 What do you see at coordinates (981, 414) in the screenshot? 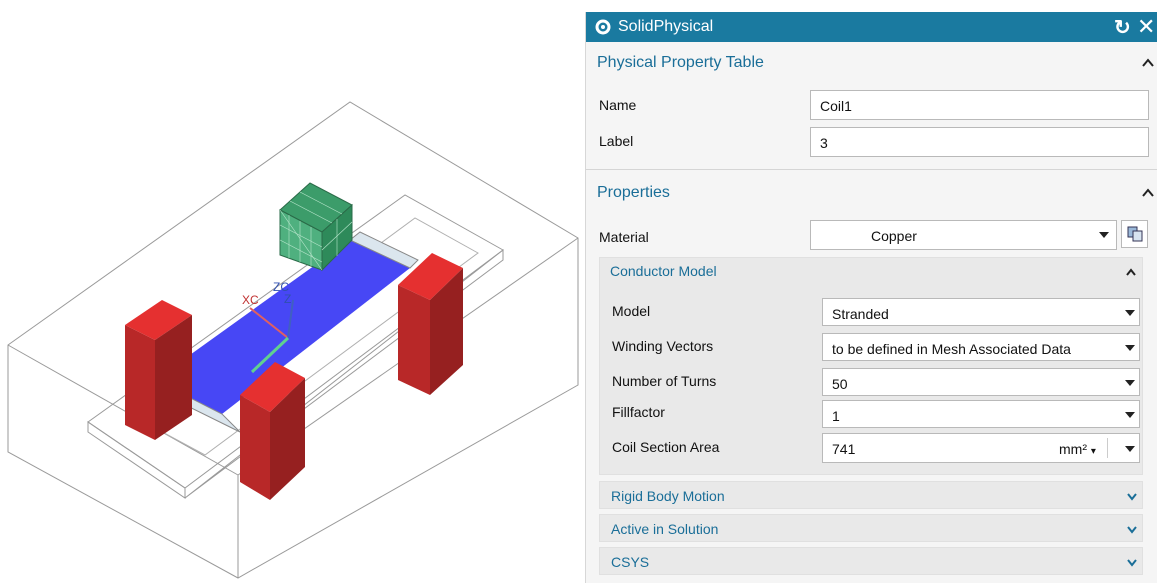
I see `fillfactor-field: 1` at bounding box center [981, 414].